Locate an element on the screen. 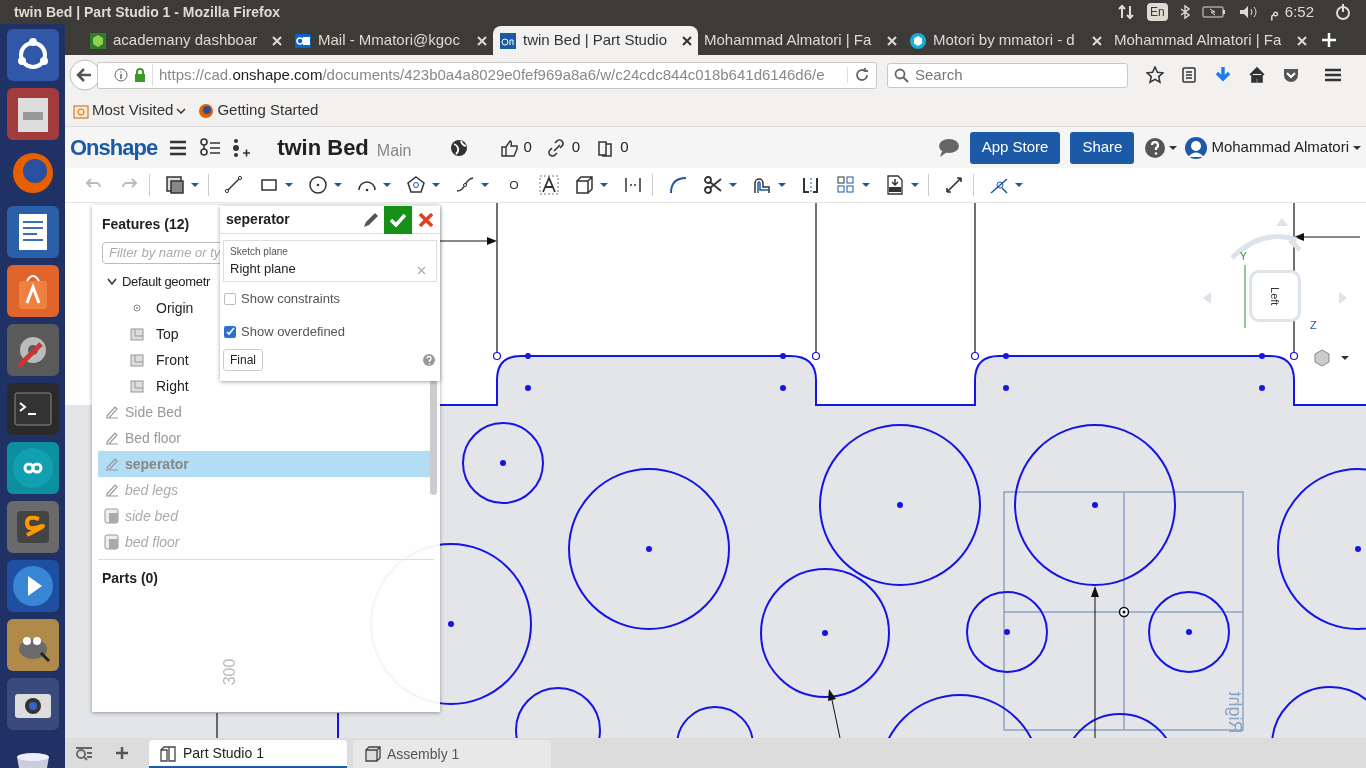 This screenshot has height=768, width=1366. panel-title: Features (12) is located at coordinates (146, 224).